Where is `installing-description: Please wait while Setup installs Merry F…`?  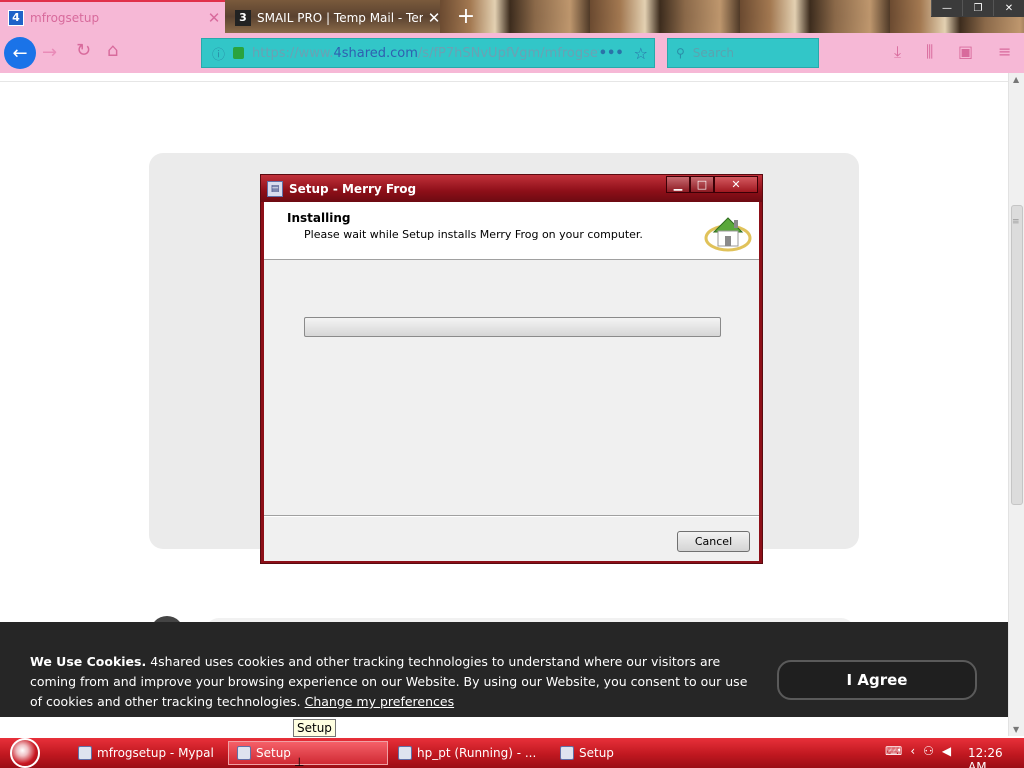
installing-description: Please wait while Setup installs Merry F… is located at coordinates (473, 234).